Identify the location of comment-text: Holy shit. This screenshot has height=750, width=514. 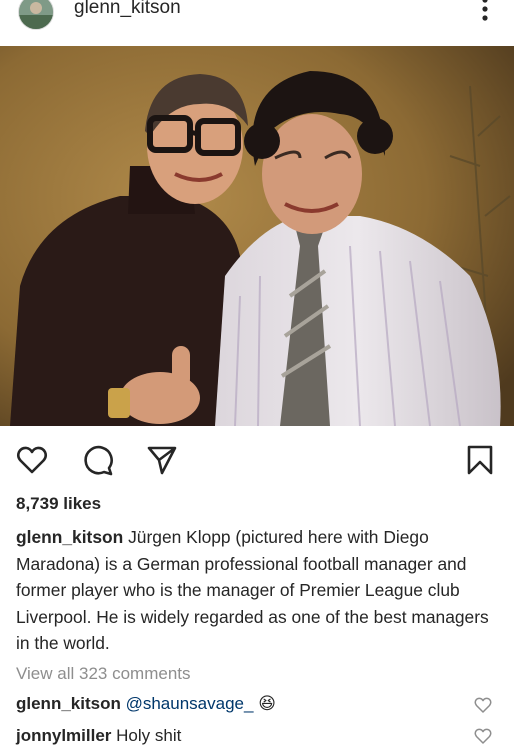
(149, 735).